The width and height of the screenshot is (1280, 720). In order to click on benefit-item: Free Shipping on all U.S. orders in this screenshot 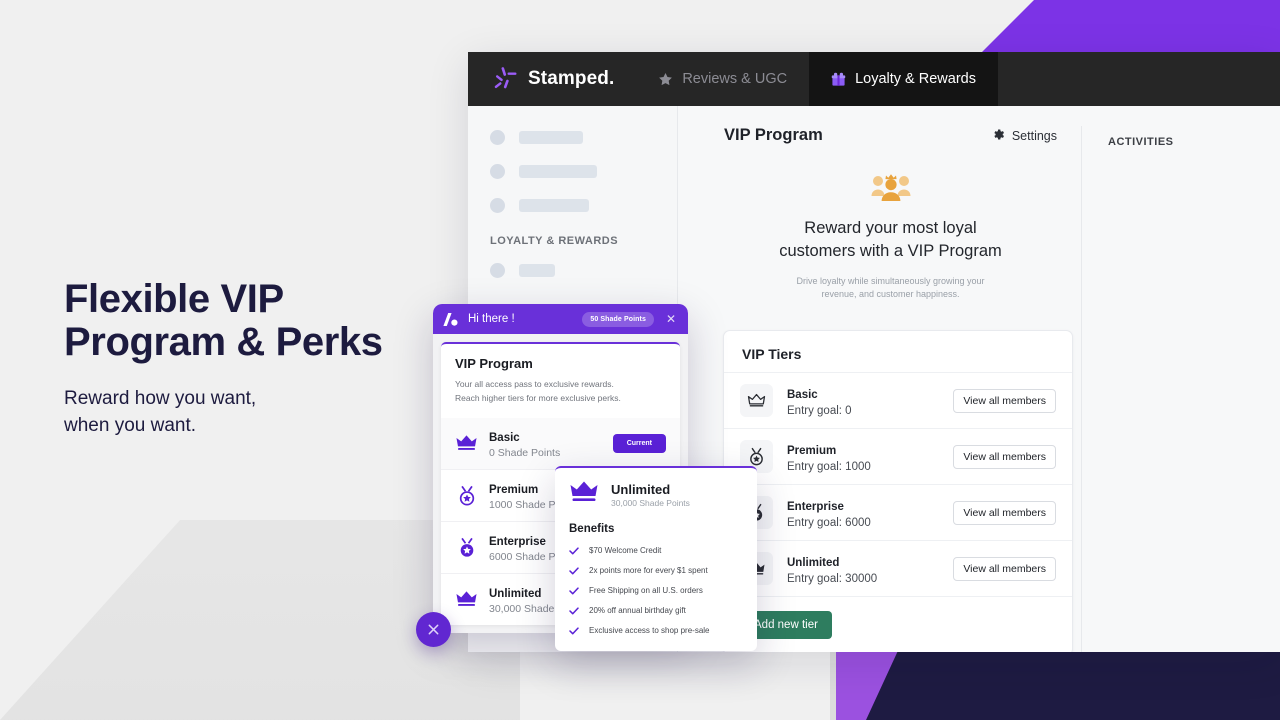, I will do `click(656, 590)`.